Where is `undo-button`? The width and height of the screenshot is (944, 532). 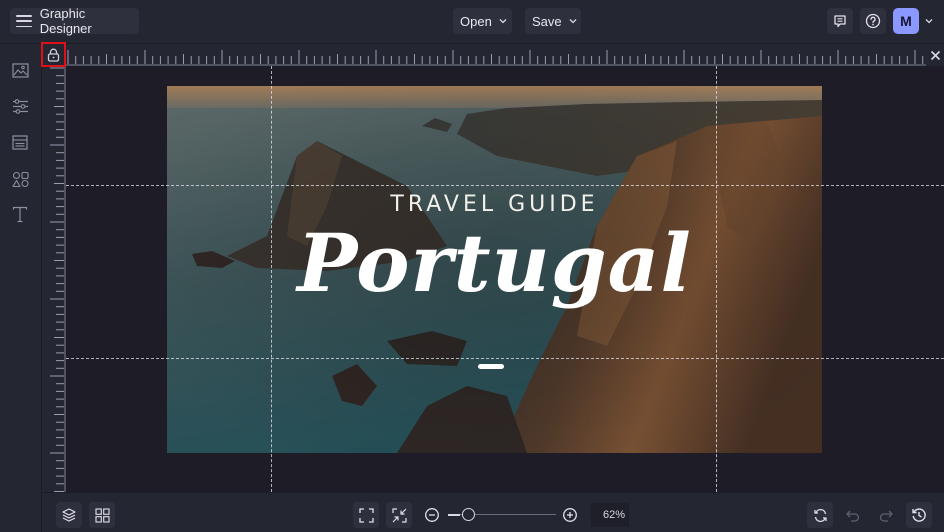 undo-button is located at coordinates (853, 515).